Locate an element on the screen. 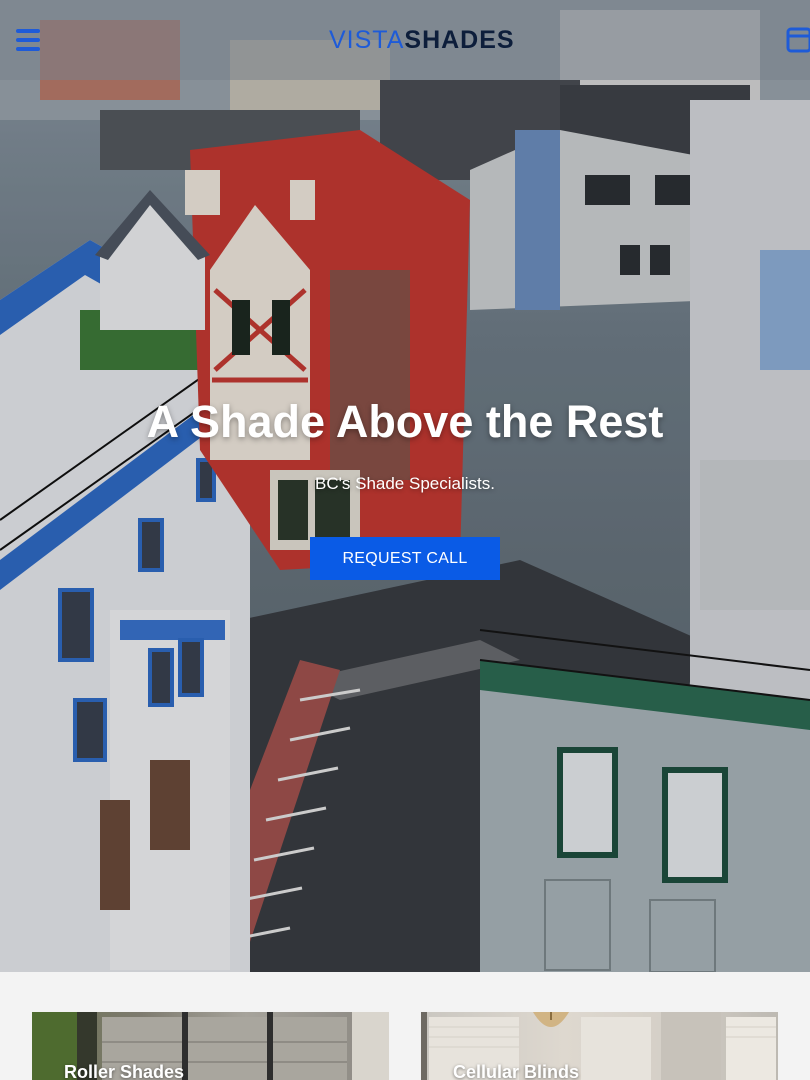 Image resolution: width=810 pixels, height=1080 pixels. cart-icon is located at coordinates (798, 39).